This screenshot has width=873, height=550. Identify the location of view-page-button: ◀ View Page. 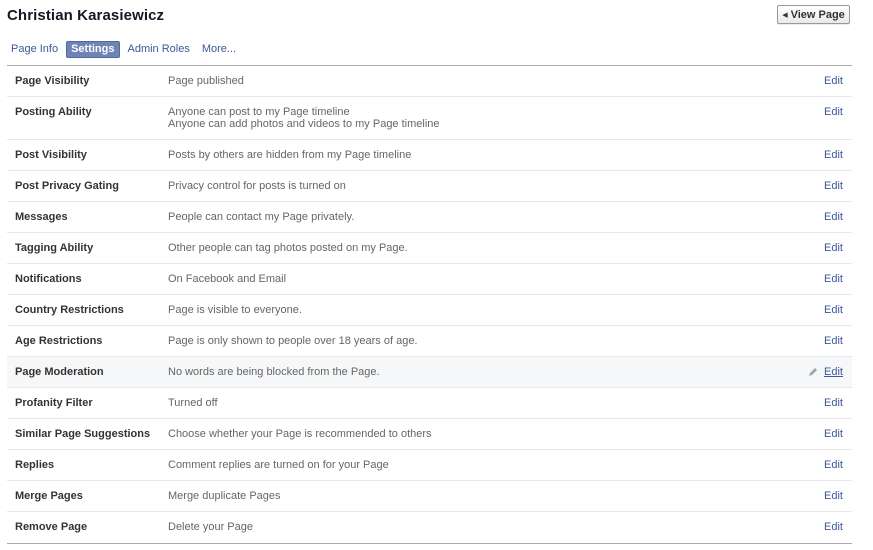
(813, 14).